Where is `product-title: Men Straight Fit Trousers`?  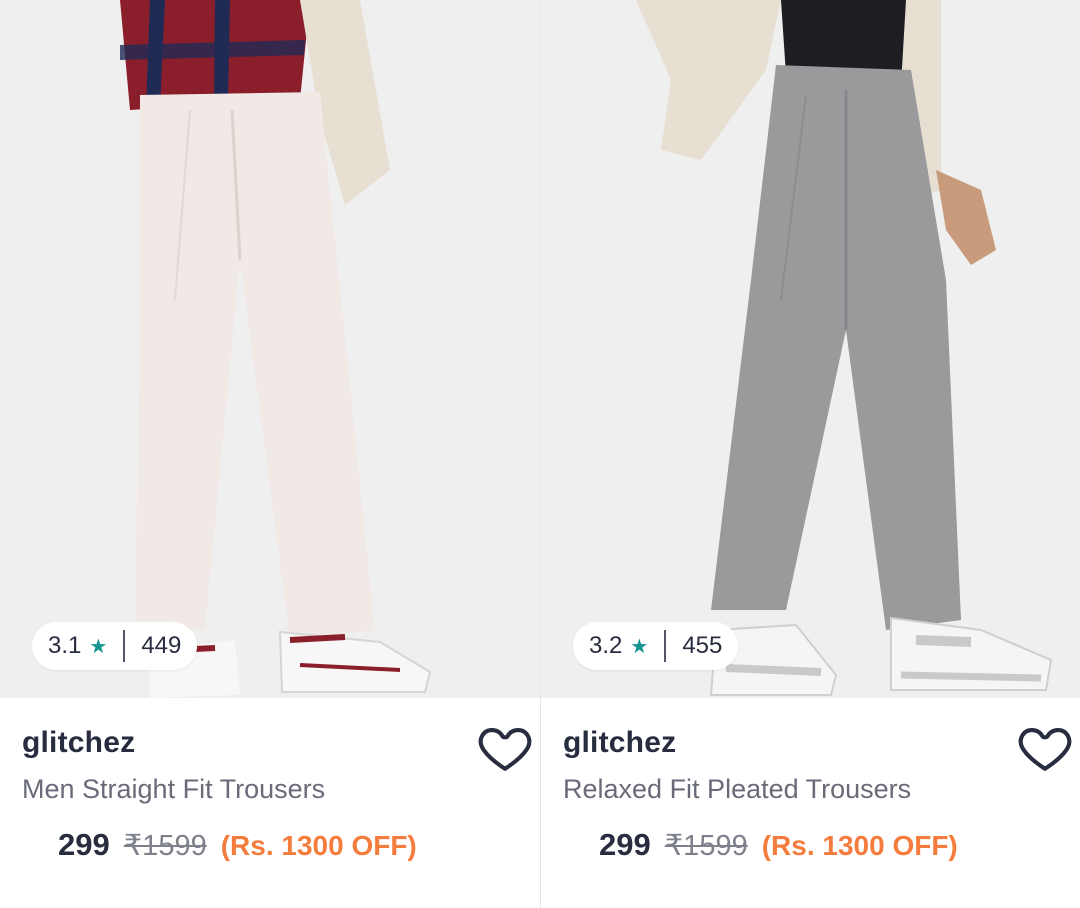 product-title: Men Straight Fit Trousers is located at coordinates (174, 789).